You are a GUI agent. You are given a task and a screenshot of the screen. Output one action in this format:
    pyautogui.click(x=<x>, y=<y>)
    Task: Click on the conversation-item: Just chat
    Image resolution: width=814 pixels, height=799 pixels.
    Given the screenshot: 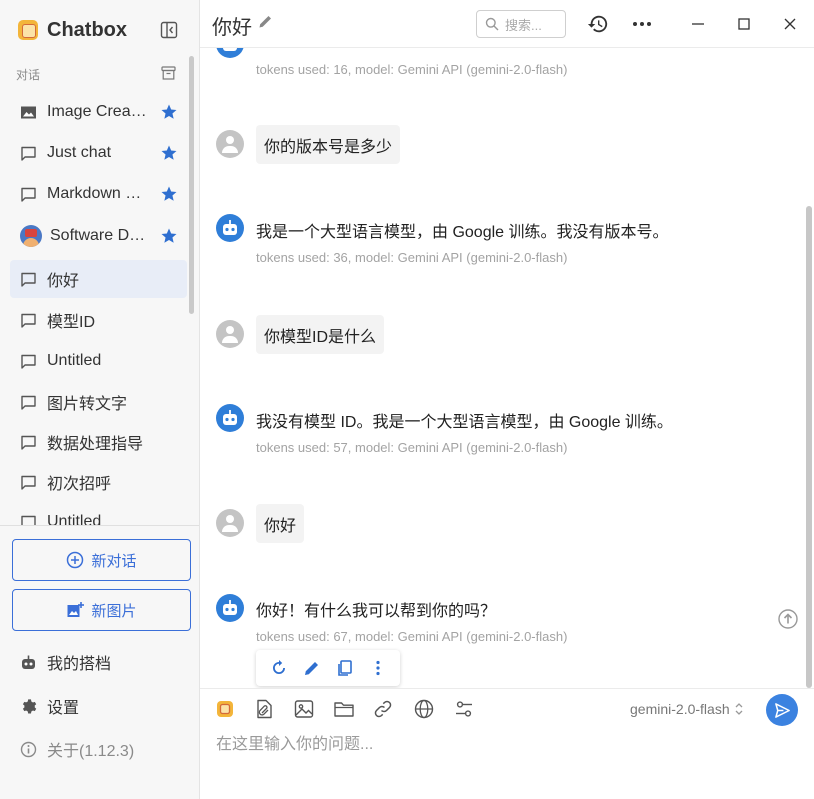 What is the action you would take?
    pyautogui.click(x=98, y=153)
    